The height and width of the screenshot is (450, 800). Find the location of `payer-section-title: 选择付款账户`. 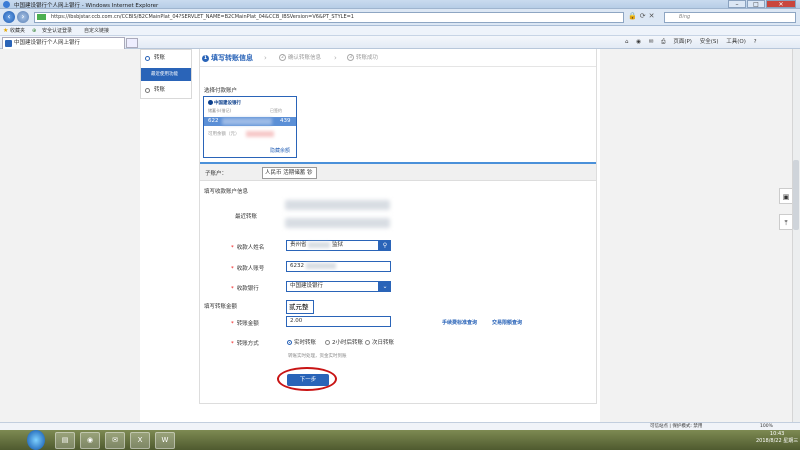

payer-section-title: 选择付款账户 is located at coordinates (221, 91).